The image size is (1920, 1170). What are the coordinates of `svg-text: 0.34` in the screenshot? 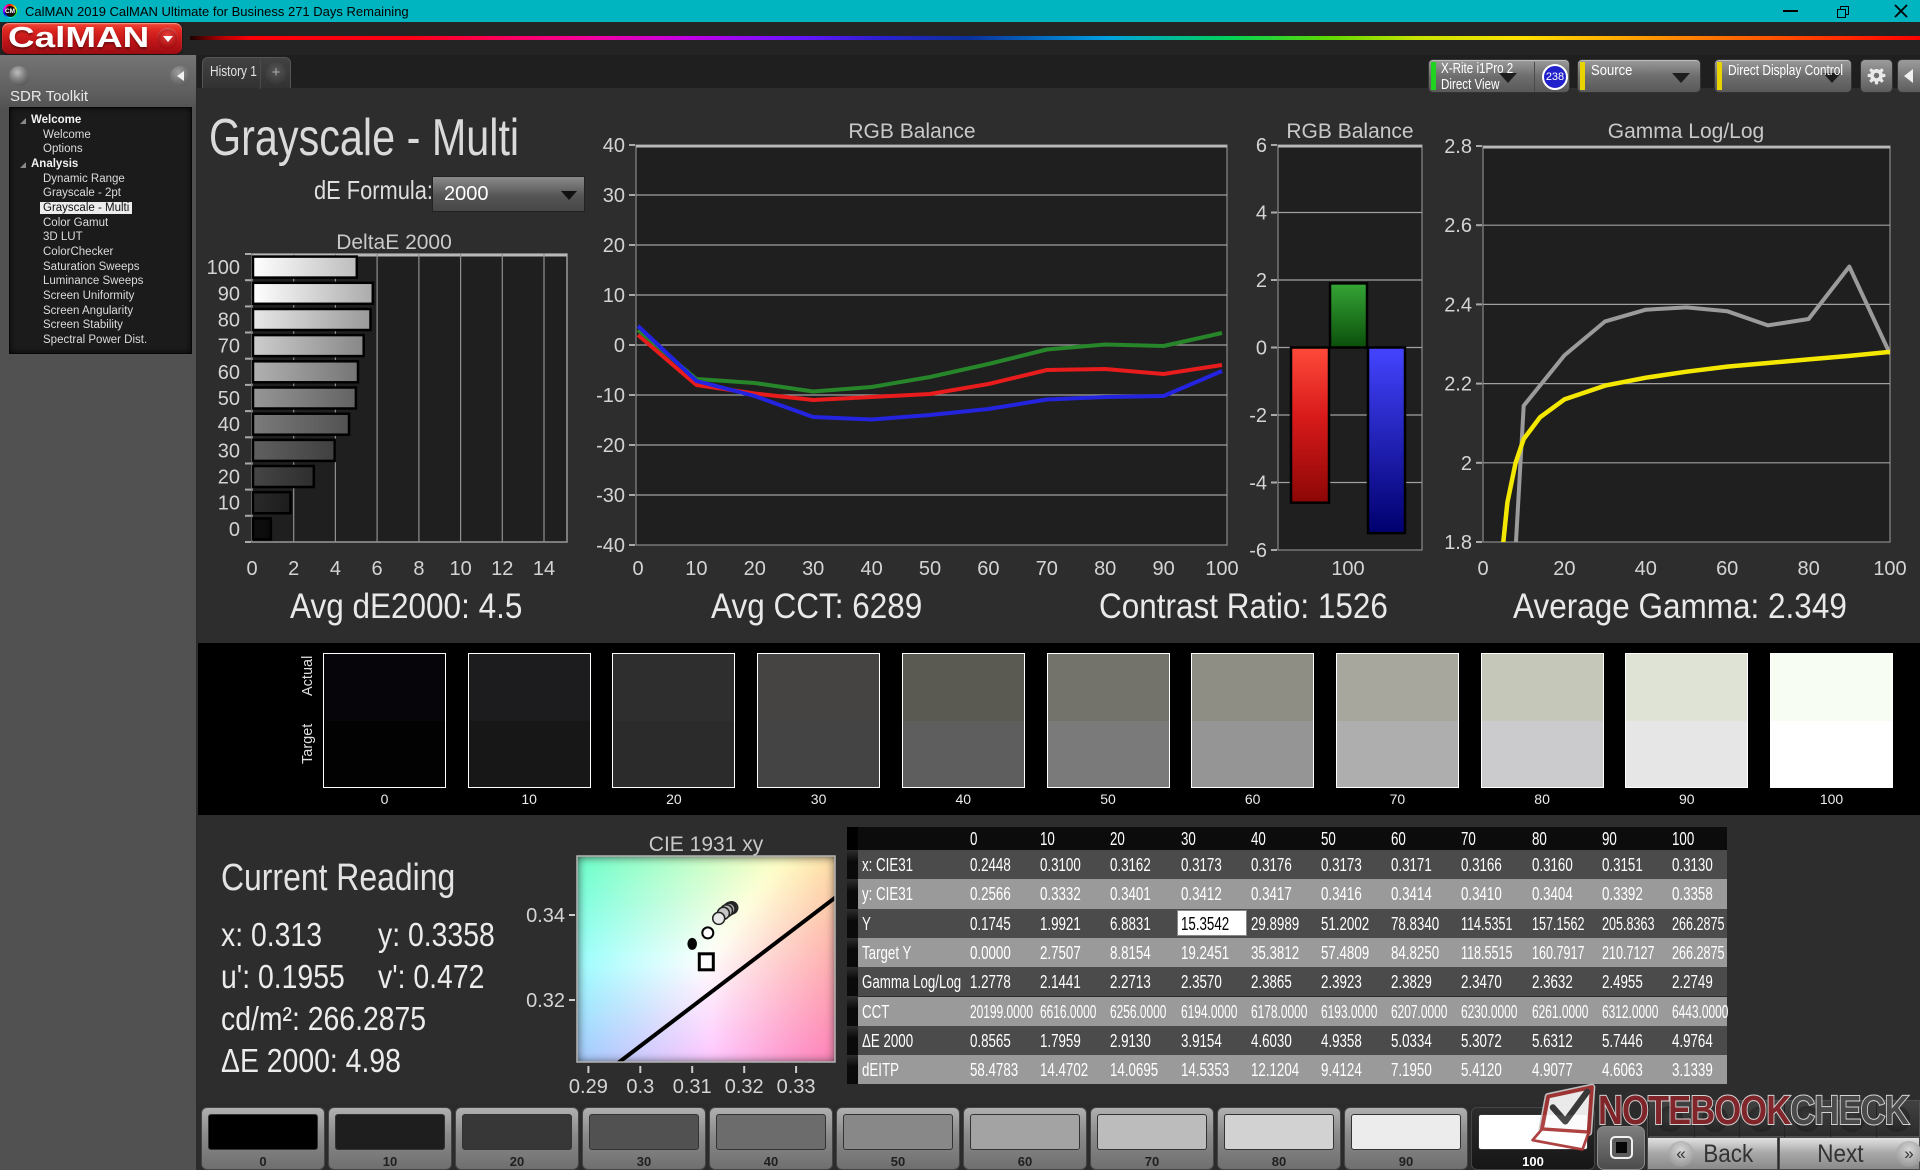 It's located at (545, 916).